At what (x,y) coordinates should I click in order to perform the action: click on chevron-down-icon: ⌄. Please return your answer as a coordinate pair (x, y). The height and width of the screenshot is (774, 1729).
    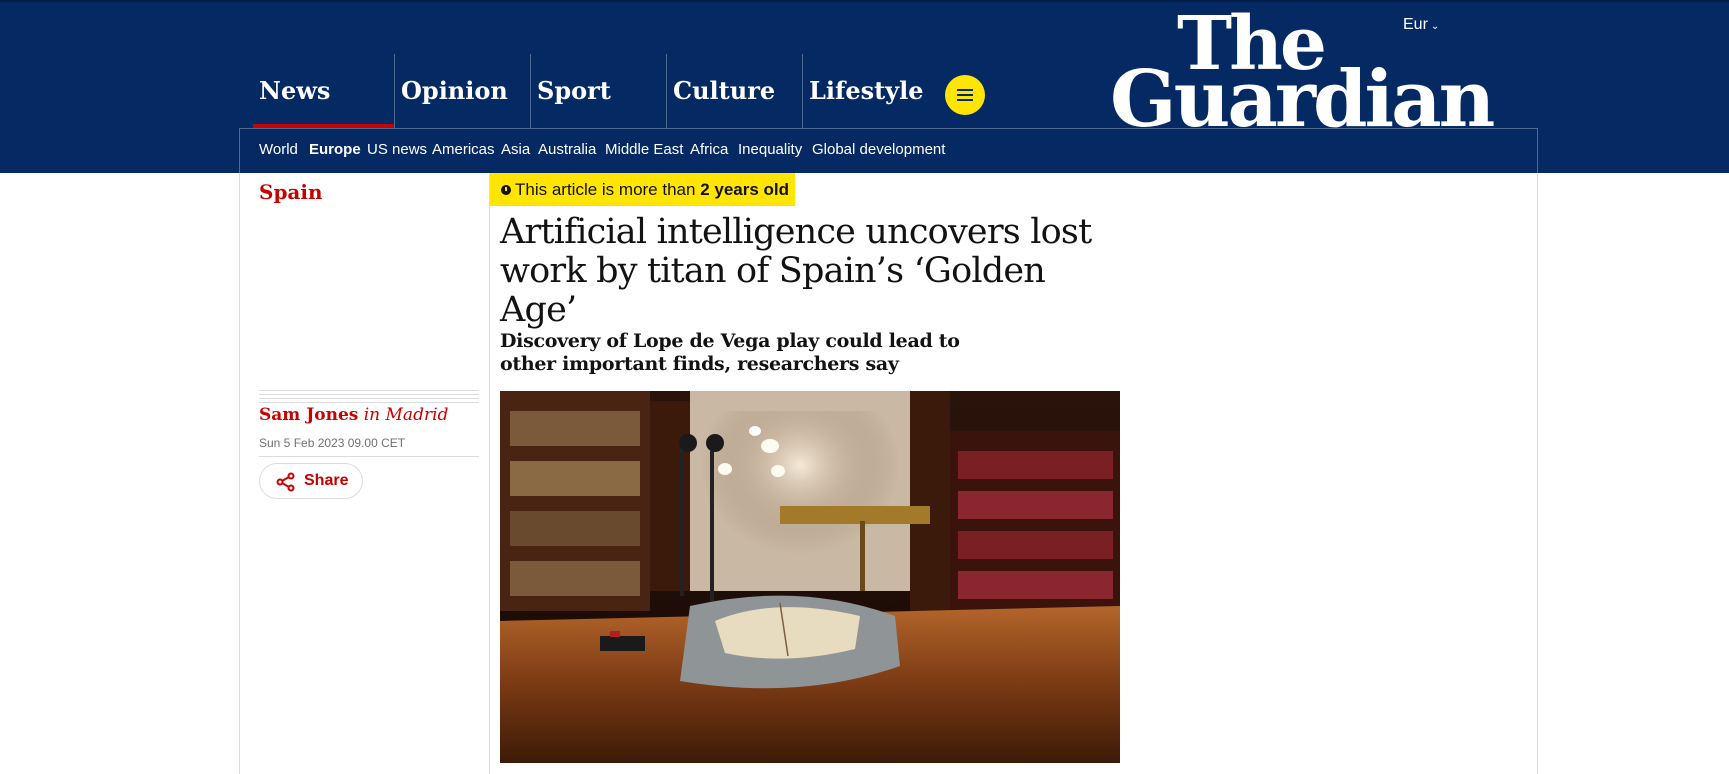
    Looking at the image, I should click on (1435, 26).